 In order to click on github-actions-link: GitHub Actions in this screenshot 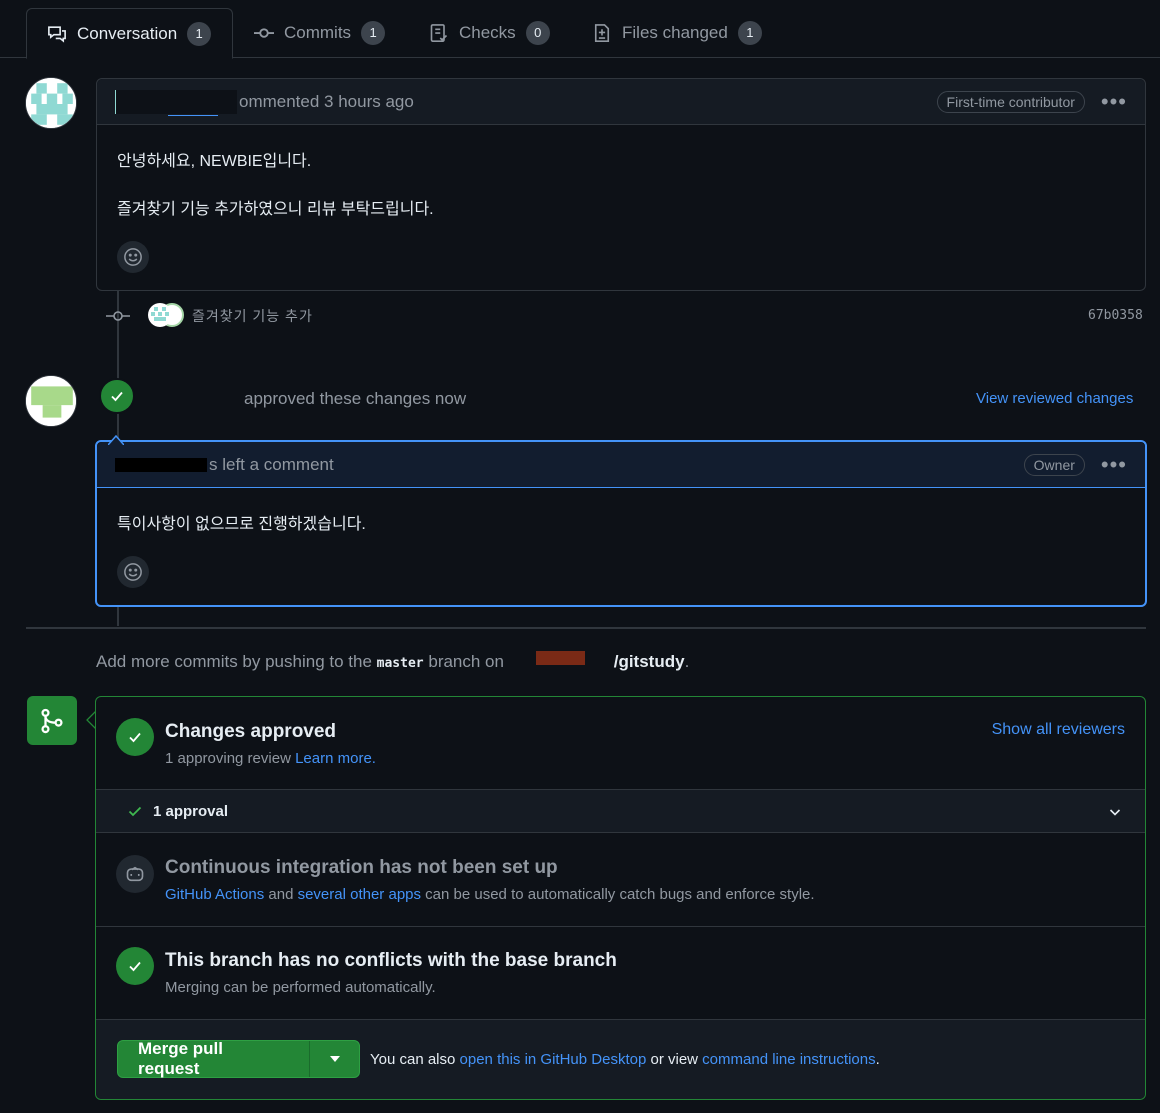, I will do `click(214, 894)`.